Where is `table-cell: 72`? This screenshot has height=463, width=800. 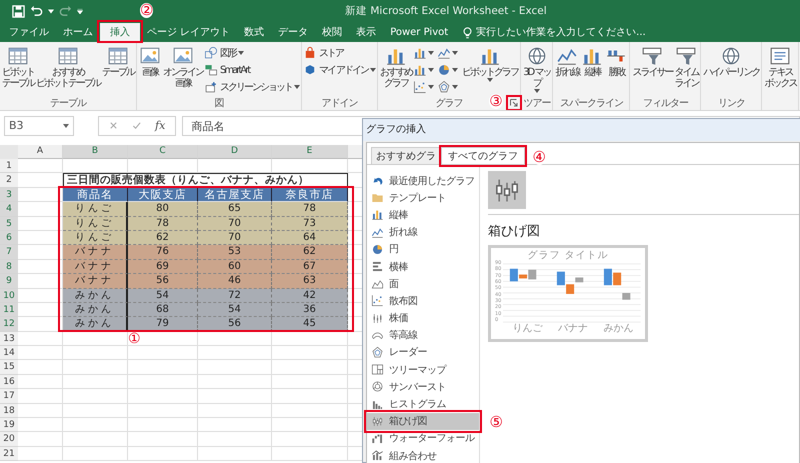 table-cell: 72 is located at coordinates (235, 295).